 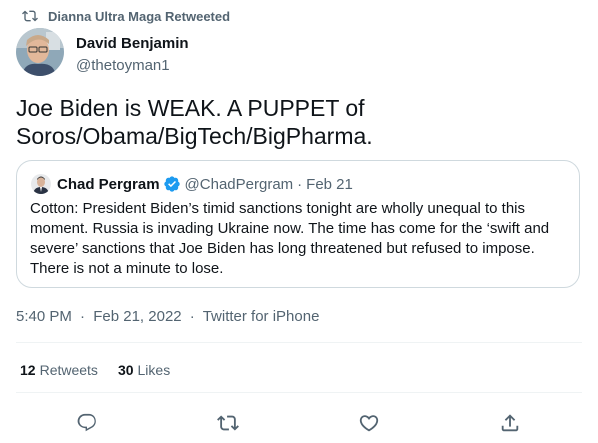 I want to click on likes-stat: 30 Likes, so click(x=144, y=370).